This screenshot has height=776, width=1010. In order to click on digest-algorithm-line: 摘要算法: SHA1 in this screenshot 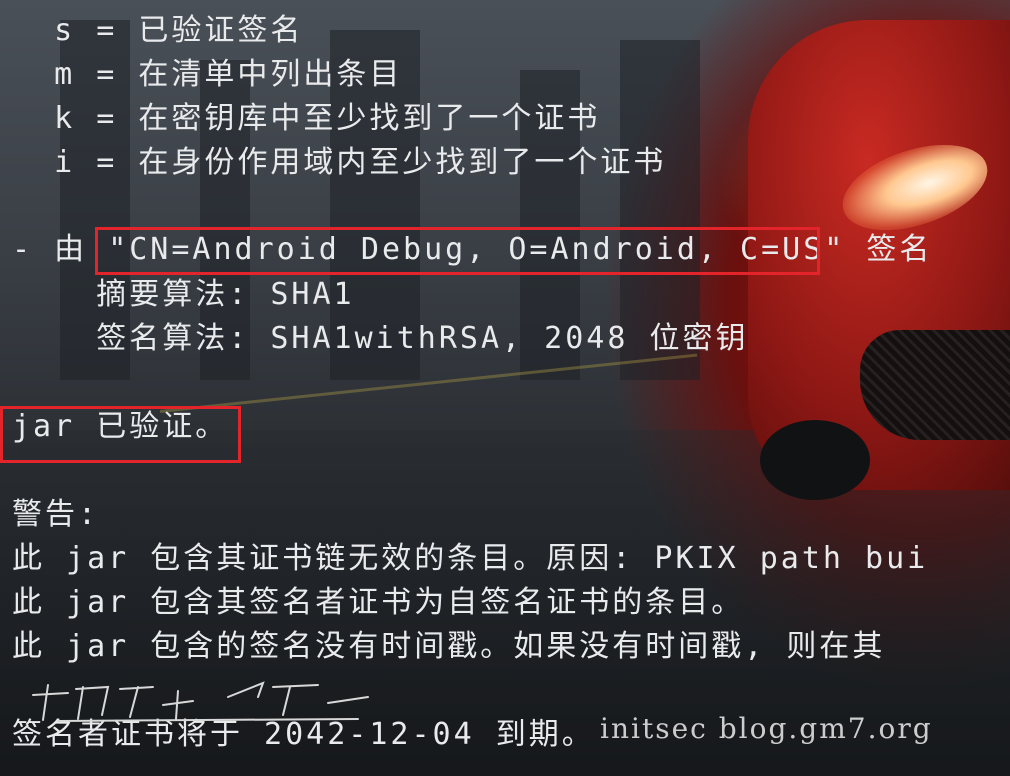, I will do `click(183, 294)`.